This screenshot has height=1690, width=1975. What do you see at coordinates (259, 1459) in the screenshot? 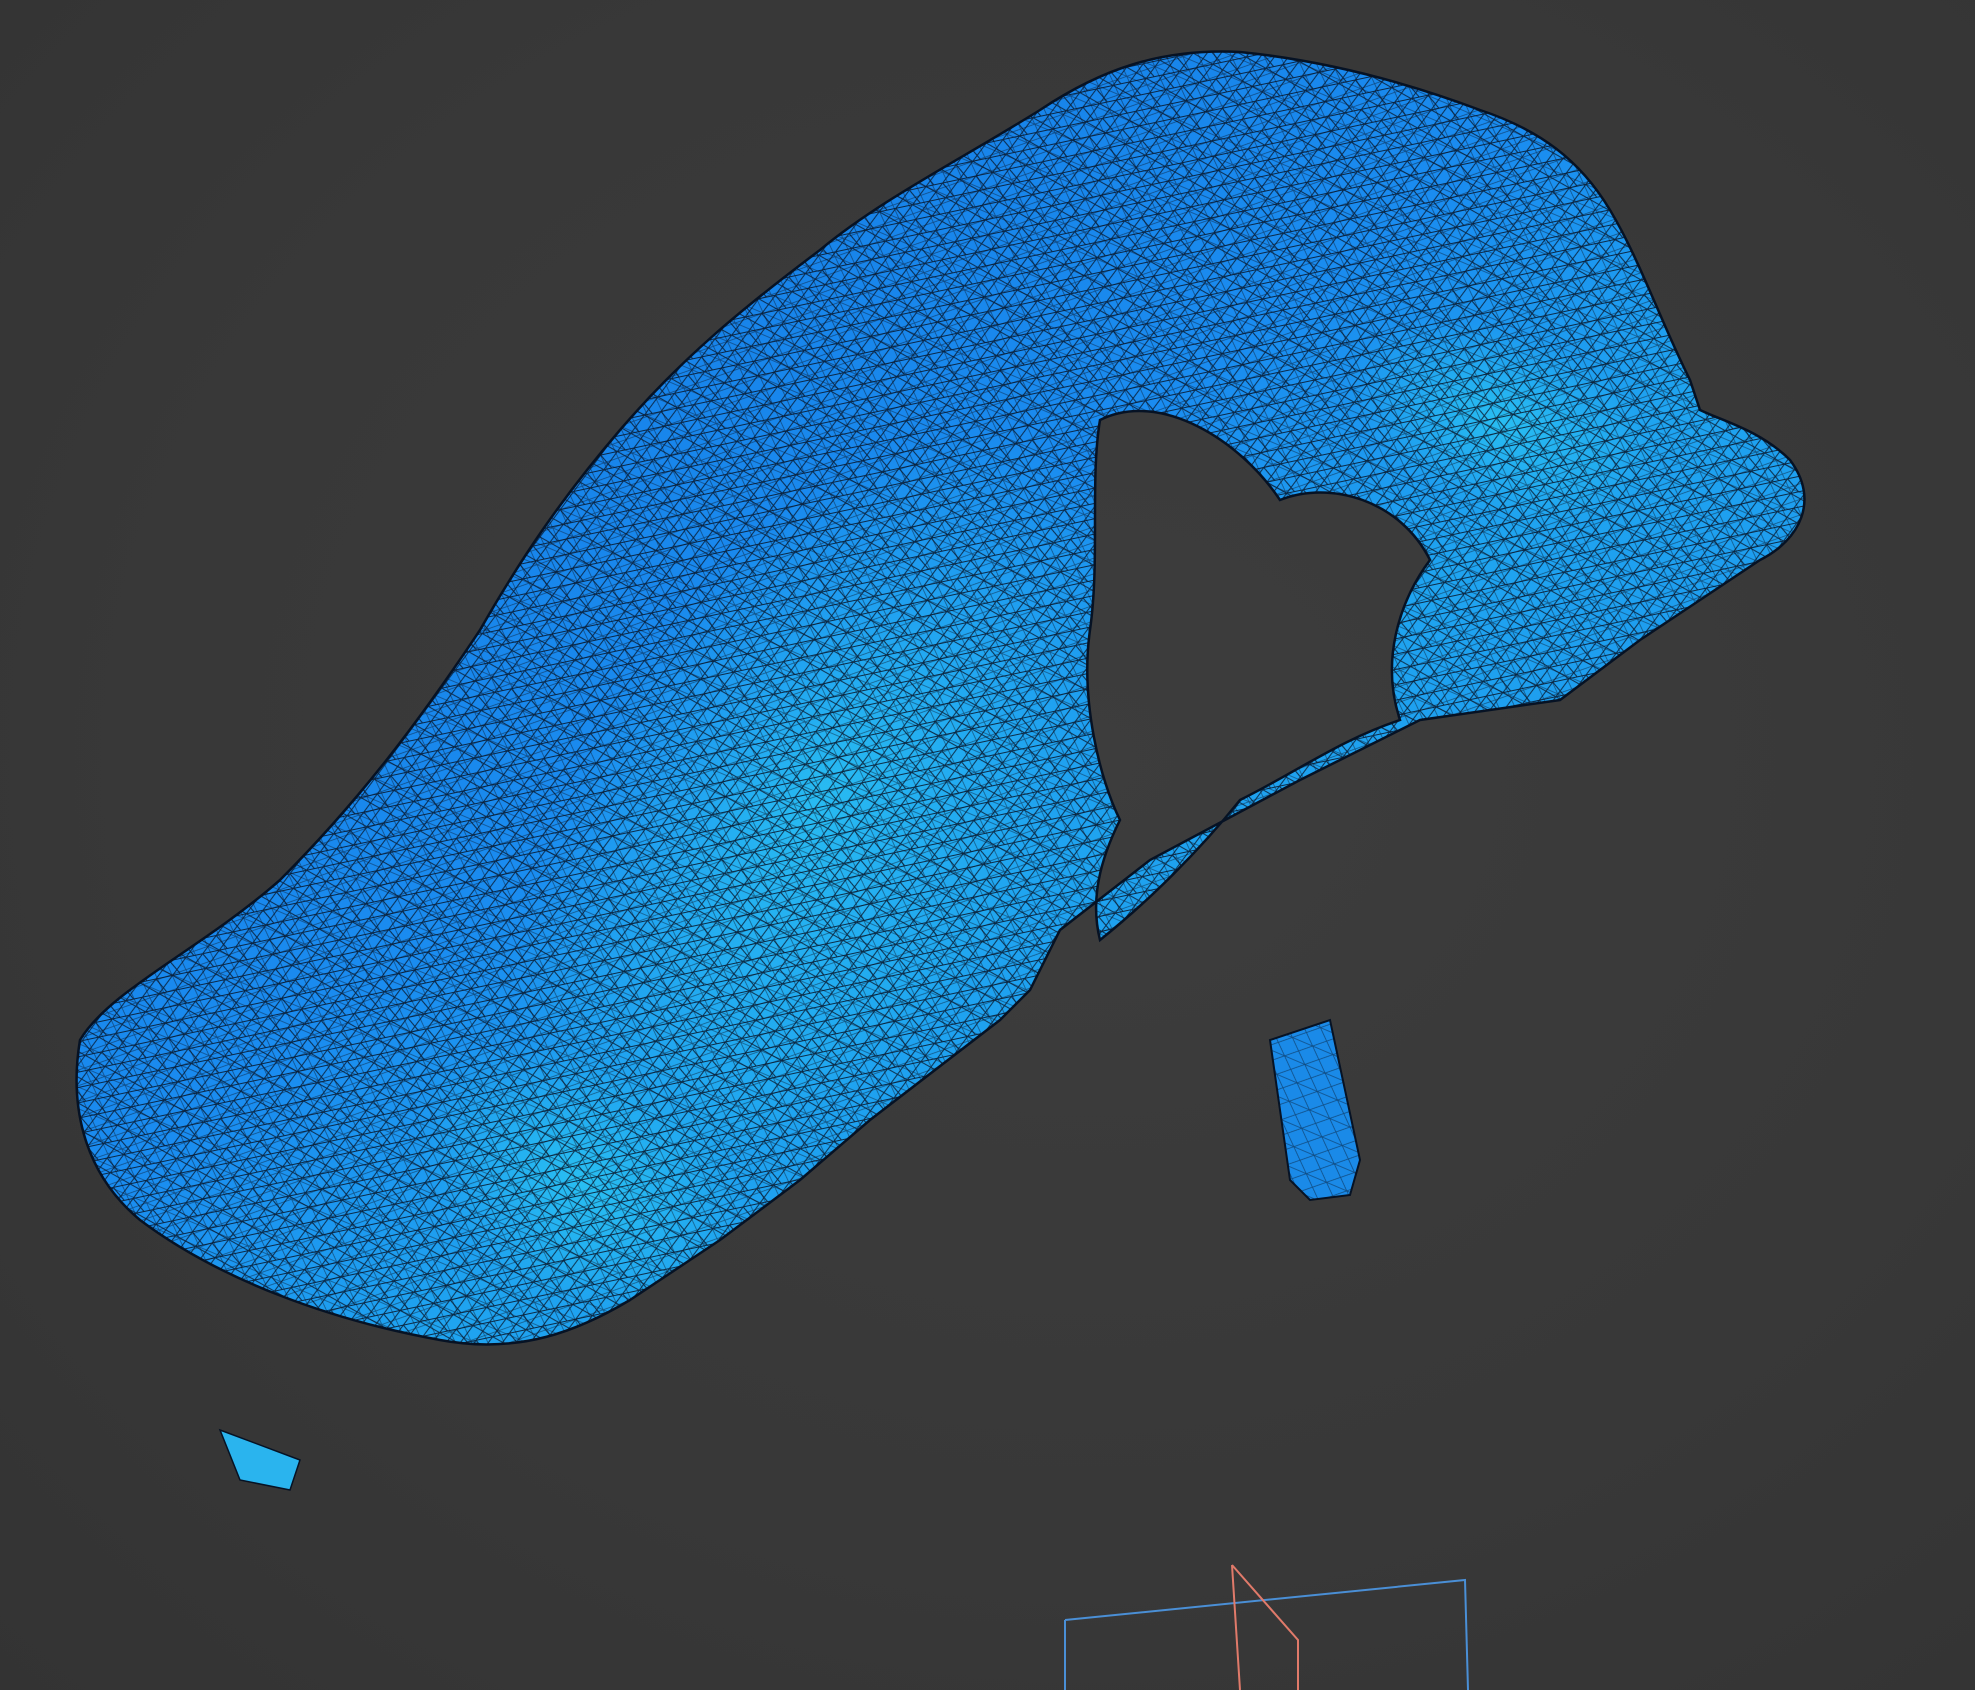
I see `mesh-notch` at bounding box center [259, 1459].